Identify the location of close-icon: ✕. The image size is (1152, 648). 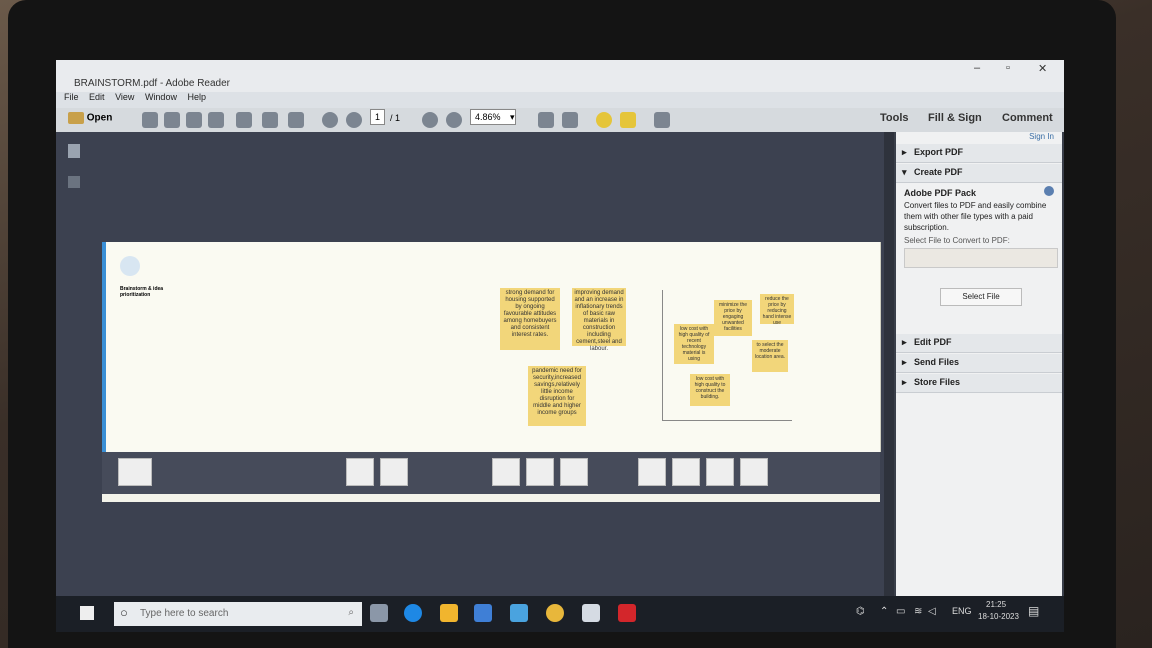
(1042, 68).